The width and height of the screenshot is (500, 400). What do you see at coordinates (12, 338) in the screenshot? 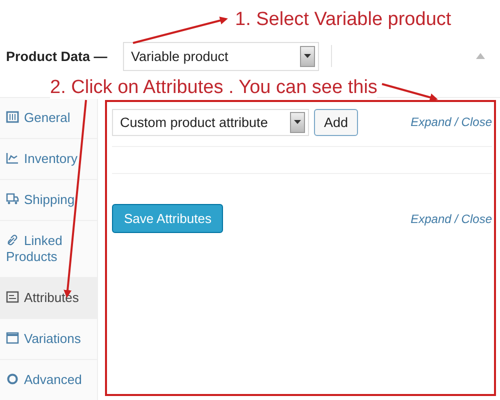
I see `window-icon` at bounding box center [12, 338].